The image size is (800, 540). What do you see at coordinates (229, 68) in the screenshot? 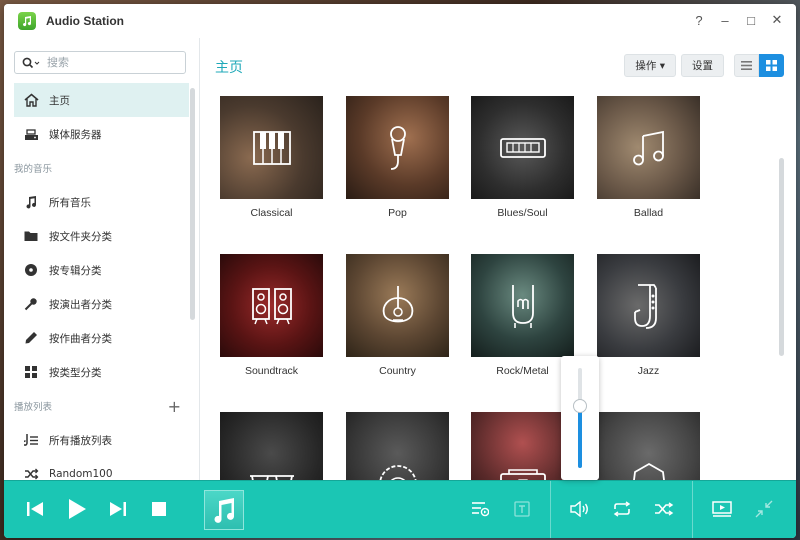
I see `page-title: 主页` at bounding box center [229, 68].